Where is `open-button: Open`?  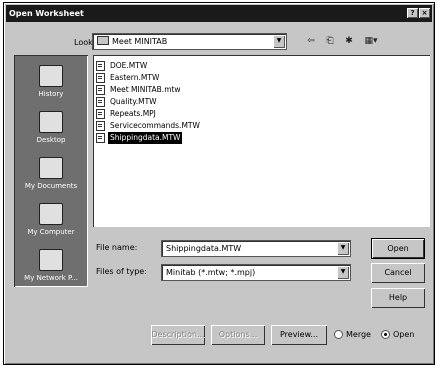 open-button: Open is located at coordinates (398, 248).